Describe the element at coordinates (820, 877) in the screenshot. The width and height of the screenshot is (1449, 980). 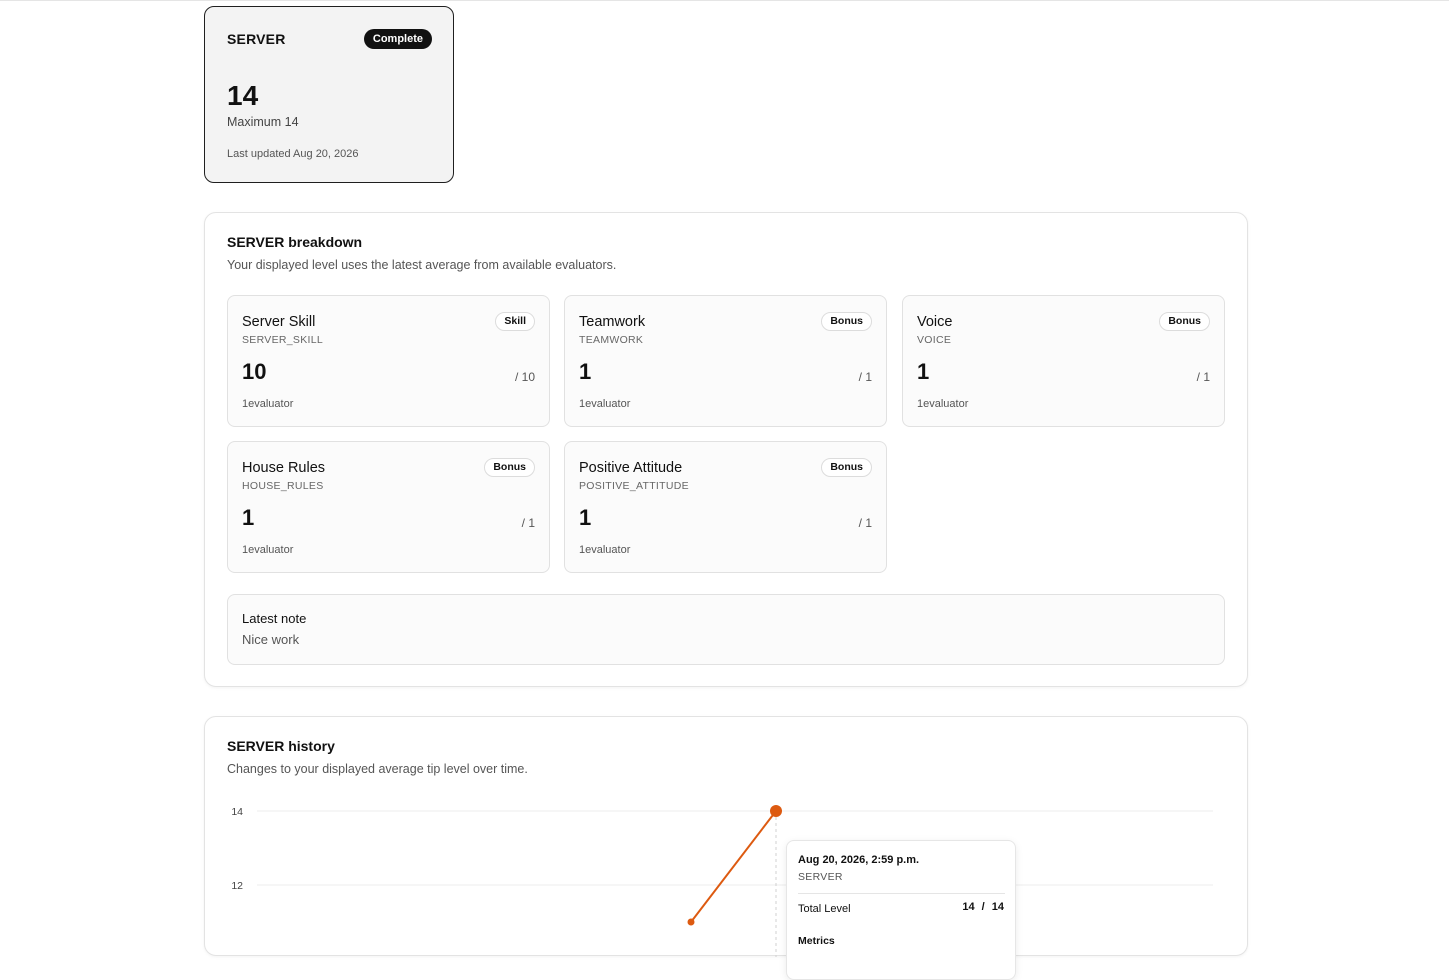
I see `tooltip-category: SERVER` at that location.